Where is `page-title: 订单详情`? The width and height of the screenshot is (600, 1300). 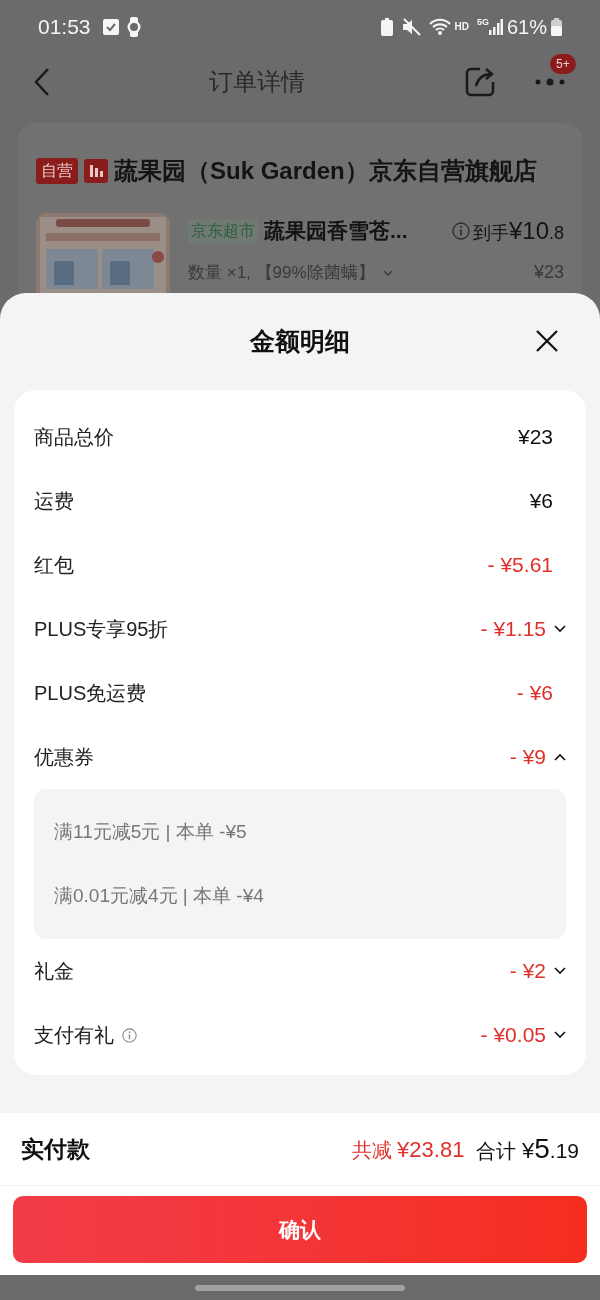 page-title: 订单详情 is located at coordinates (257, 81).